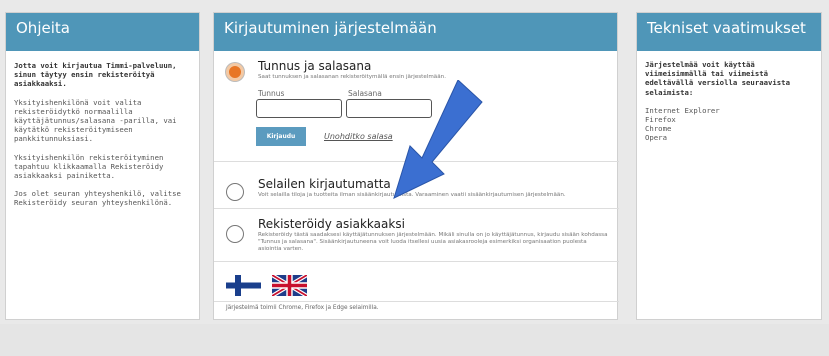 This screenshot has width=829, height=356. I want to click on browser-item: Chrome, so click(658, 129).